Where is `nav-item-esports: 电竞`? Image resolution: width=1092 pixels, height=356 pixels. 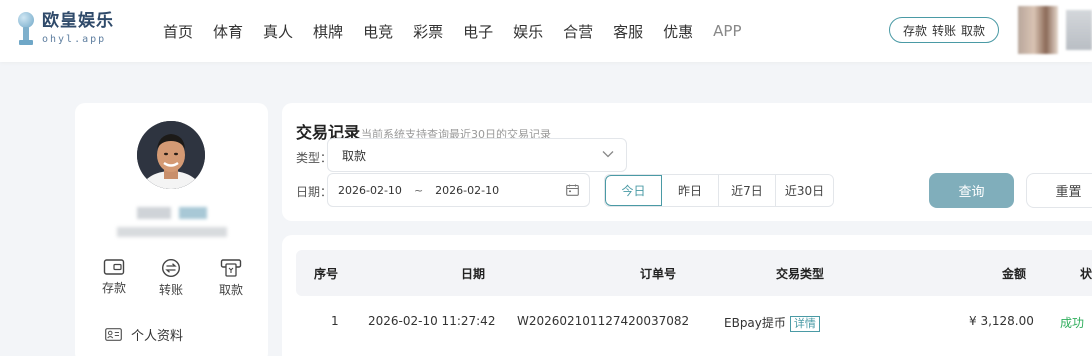 nav-item-esports: 电竞 is located at coordinates (378, 31).